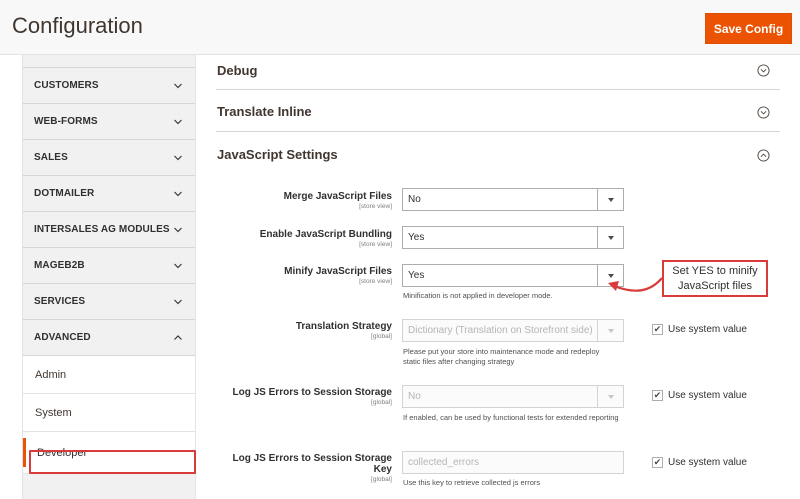 This screenshot has height=499, width=800. I want to click on sidebar-item-label: INTERSALES AG MODULES, so click(102, 229).